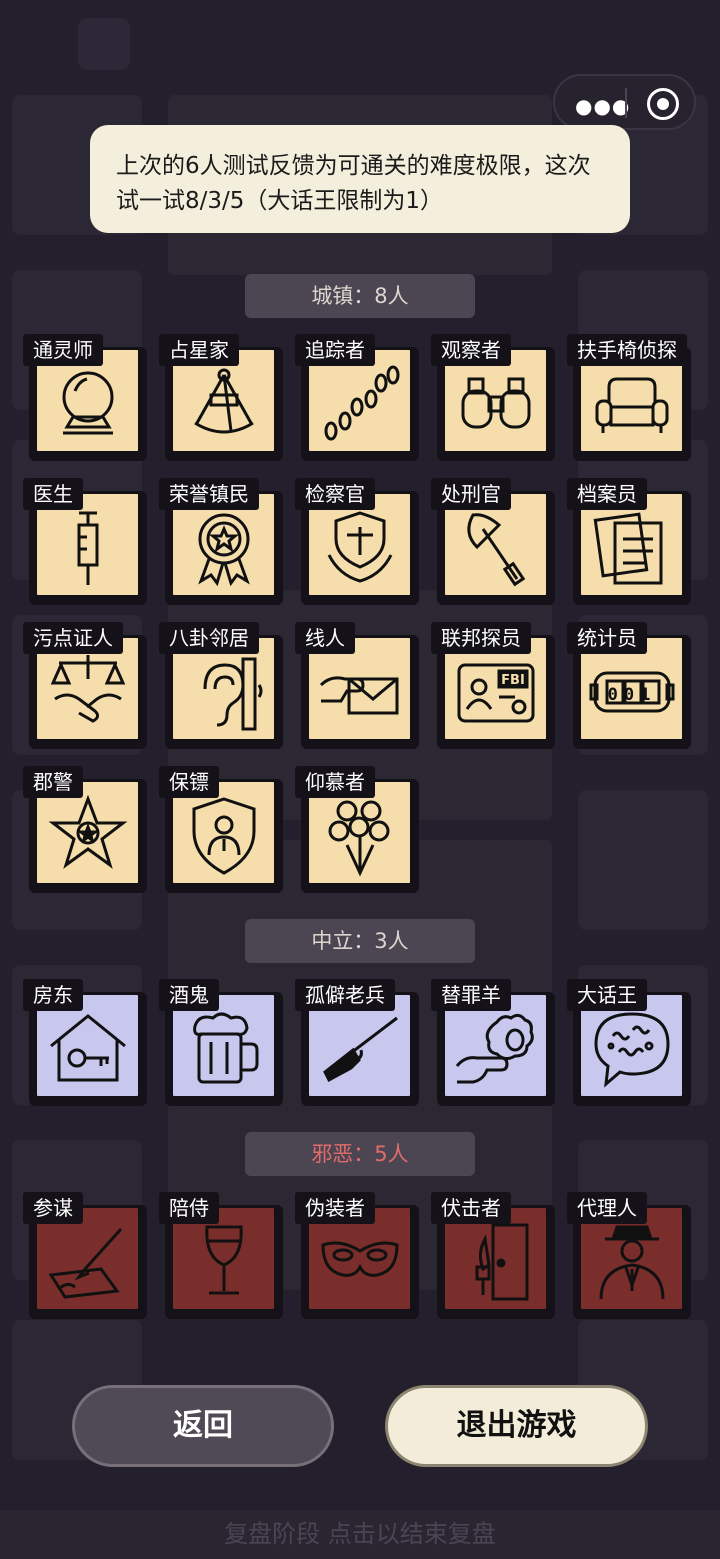 The height and width of the screenshot is (1559, 720). I want to click on axe-icon, so click(496, 550).